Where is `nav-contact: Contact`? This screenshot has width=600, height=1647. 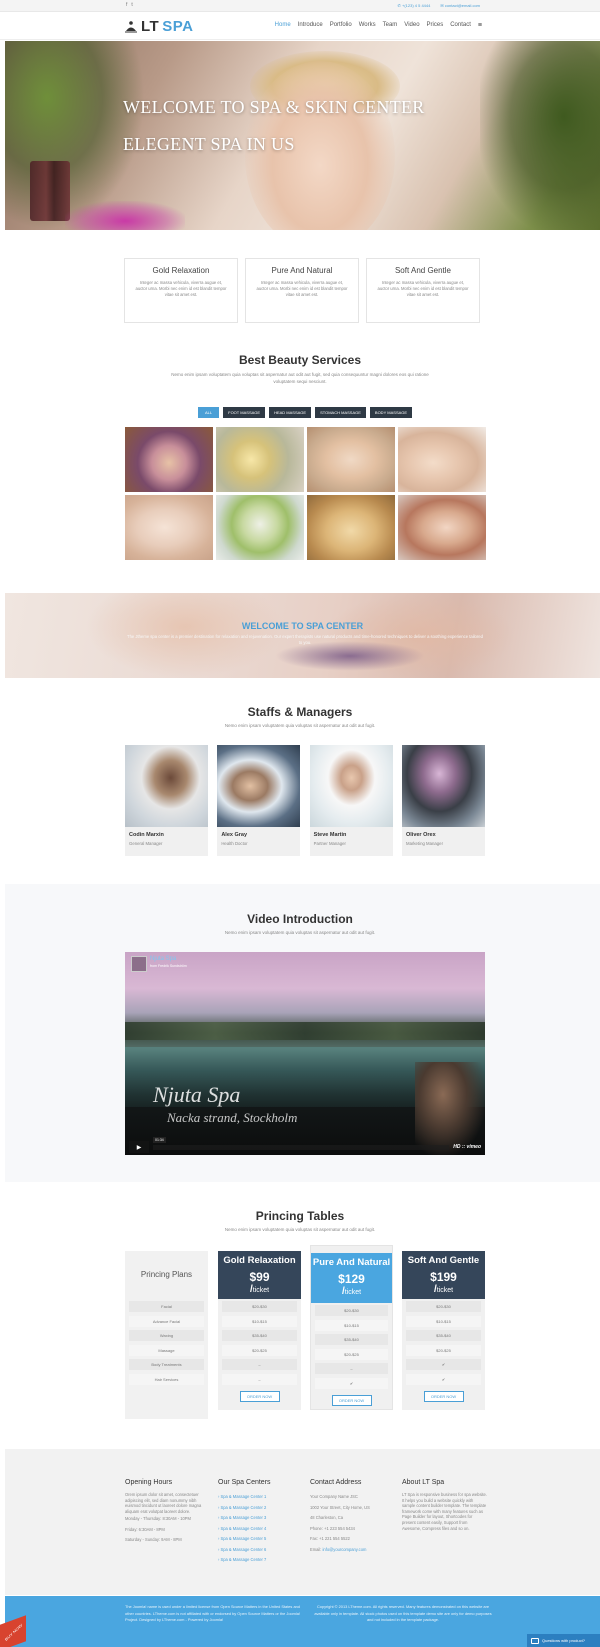
nav-contact: Contact is located at coordinates (460, 25).